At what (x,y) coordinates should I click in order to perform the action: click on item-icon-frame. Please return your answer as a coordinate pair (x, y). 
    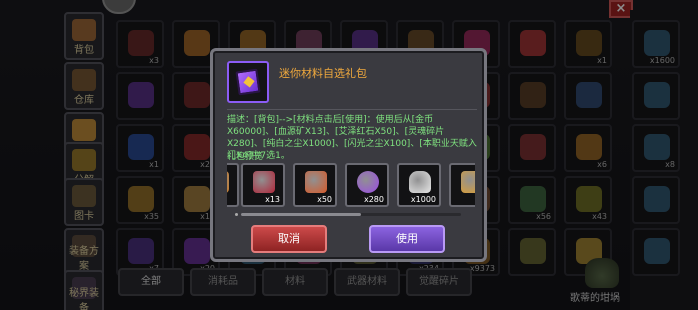
    Looking at the image, I should click on (248, 82).